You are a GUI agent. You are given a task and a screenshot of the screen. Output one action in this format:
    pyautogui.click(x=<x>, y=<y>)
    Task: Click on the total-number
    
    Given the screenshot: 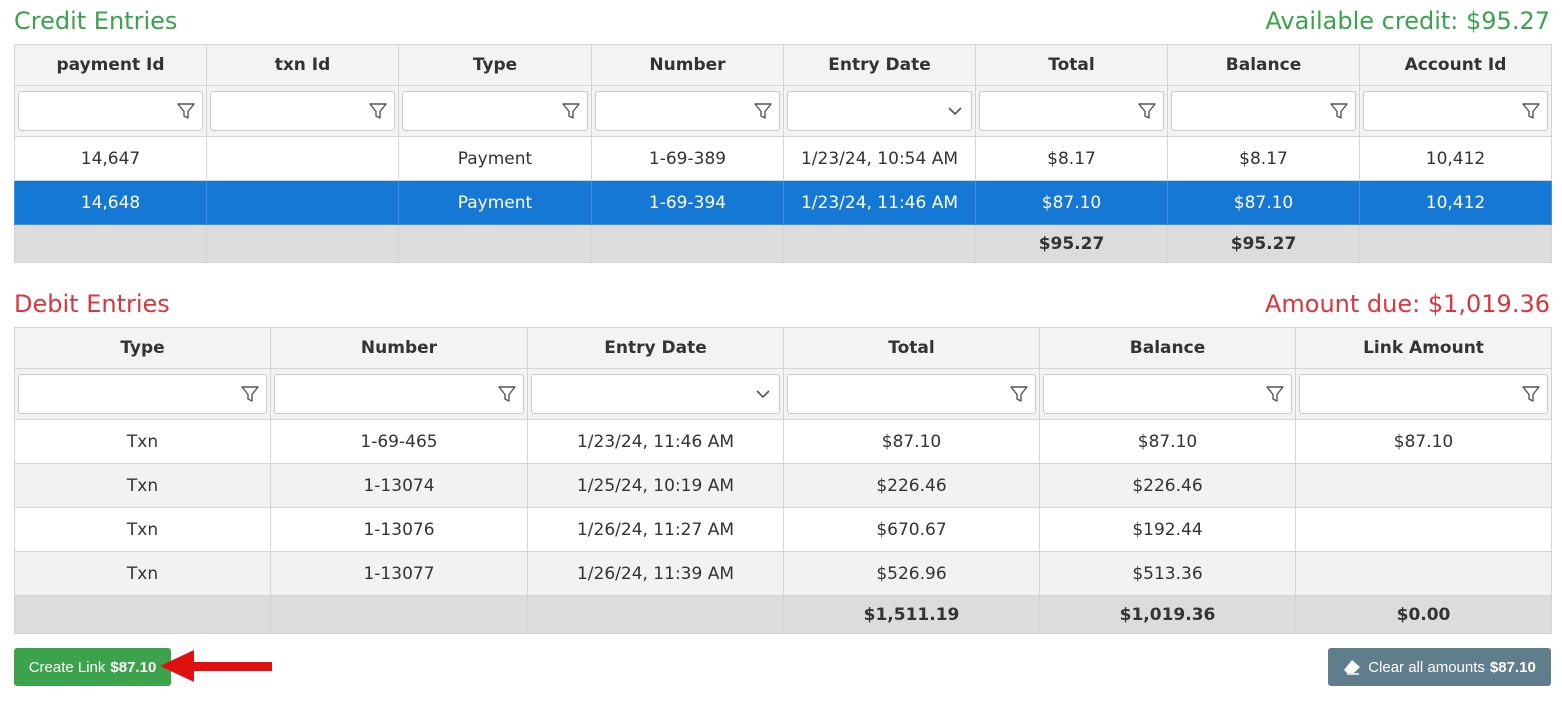 What is the action you would take?
    pyautogui.click(x=687, y=243)
    